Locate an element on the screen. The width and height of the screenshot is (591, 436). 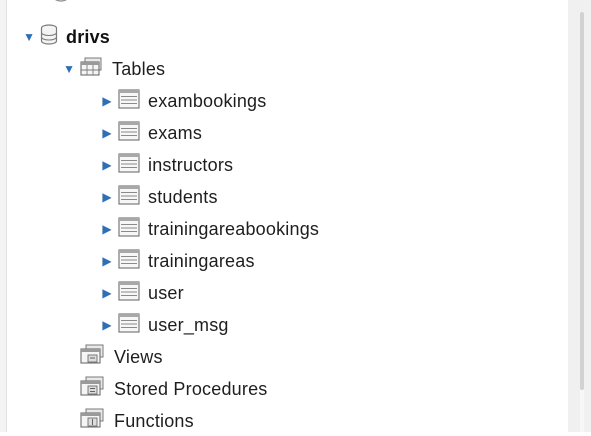
schema-node-drivs: ▼ drivs is located at coordinates (67, 37).